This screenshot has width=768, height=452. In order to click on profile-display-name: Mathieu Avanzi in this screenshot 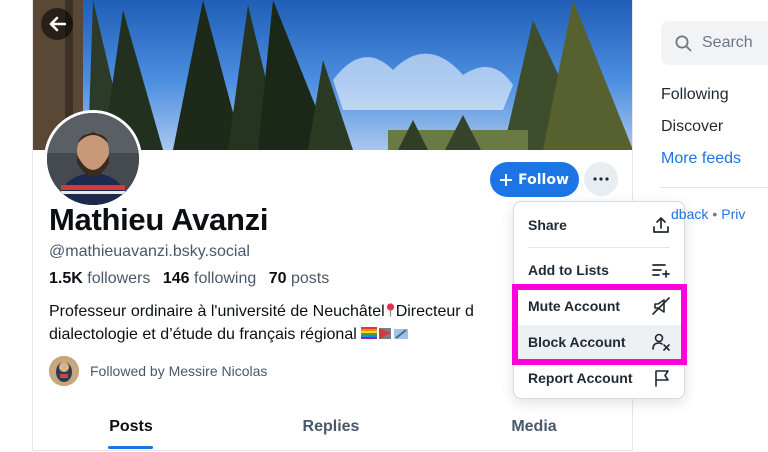, I will do `click(159, 219)`.